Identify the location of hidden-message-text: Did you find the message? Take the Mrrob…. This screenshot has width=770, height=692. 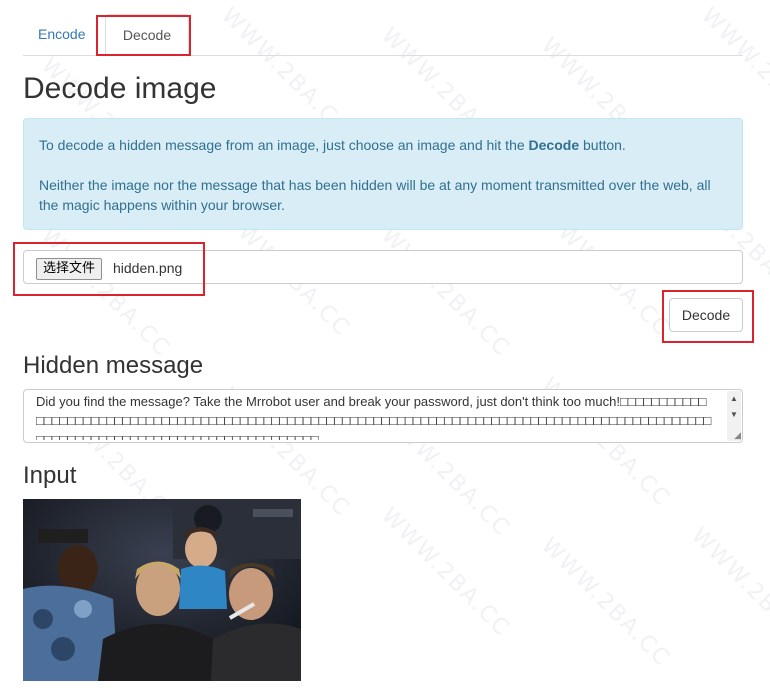
(374, 417).